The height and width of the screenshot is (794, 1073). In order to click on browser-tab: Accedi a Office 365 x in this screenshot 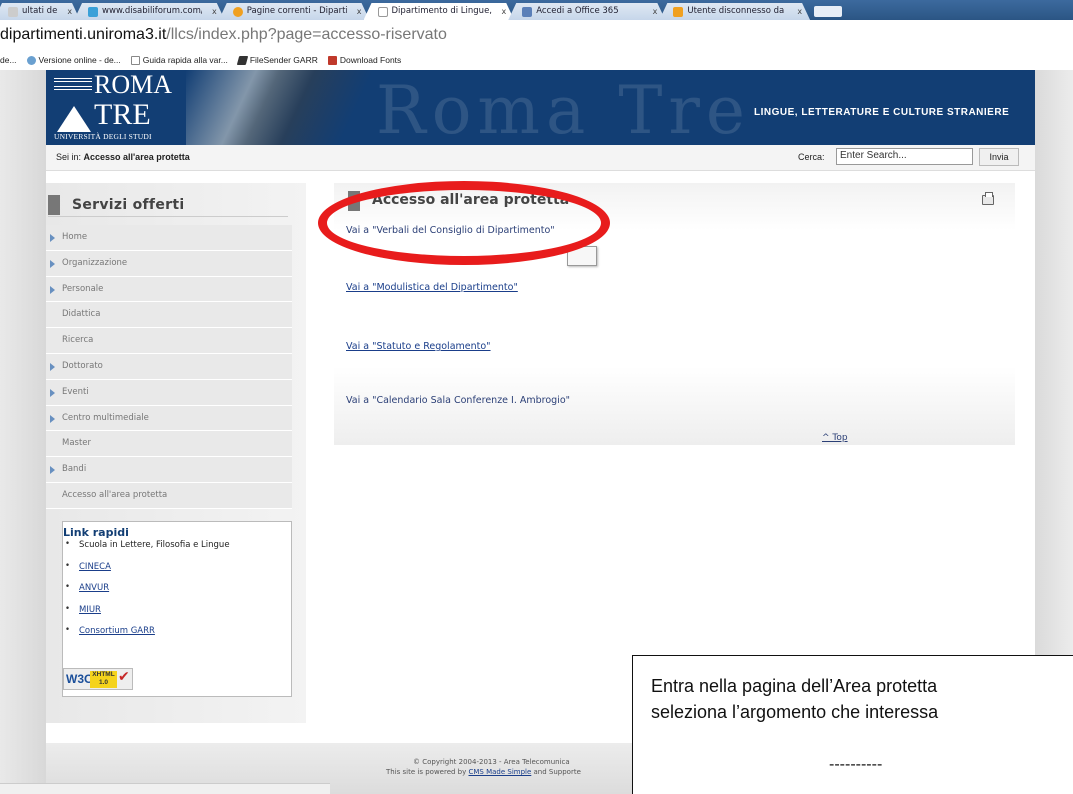, I will do `click(586, 11)`.